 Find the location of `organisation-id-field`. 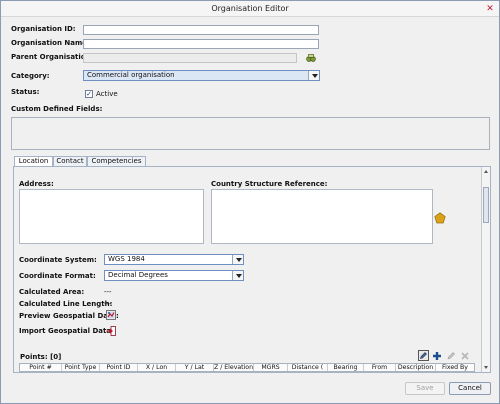

organisation-id-field is located at coordinates (201, 30).